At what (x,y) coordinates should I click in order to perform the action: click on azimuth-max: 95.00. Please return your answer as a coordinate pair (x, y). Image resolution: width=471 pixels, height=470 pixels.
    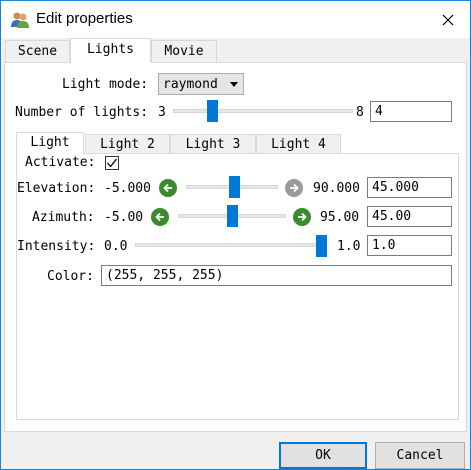
    Looking at the image, I should click on (340, 217).